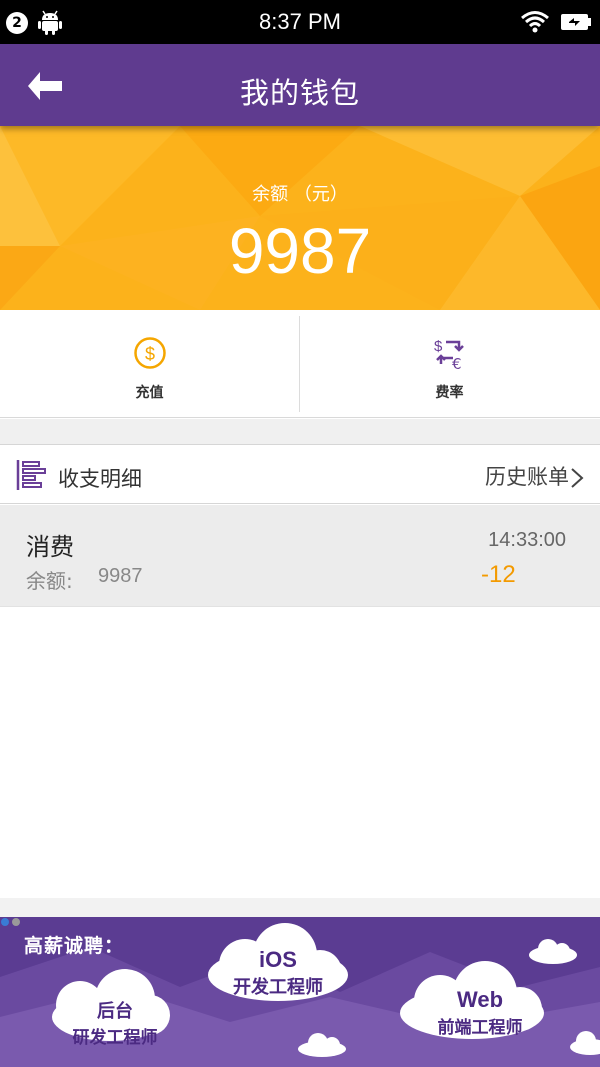 The image size is (600, 1067). What do you see at coordinates (115, 1038) in the screenshot?
I see `job-title-backend-line2: 研发工程师` at bounding box center [115, 1038].